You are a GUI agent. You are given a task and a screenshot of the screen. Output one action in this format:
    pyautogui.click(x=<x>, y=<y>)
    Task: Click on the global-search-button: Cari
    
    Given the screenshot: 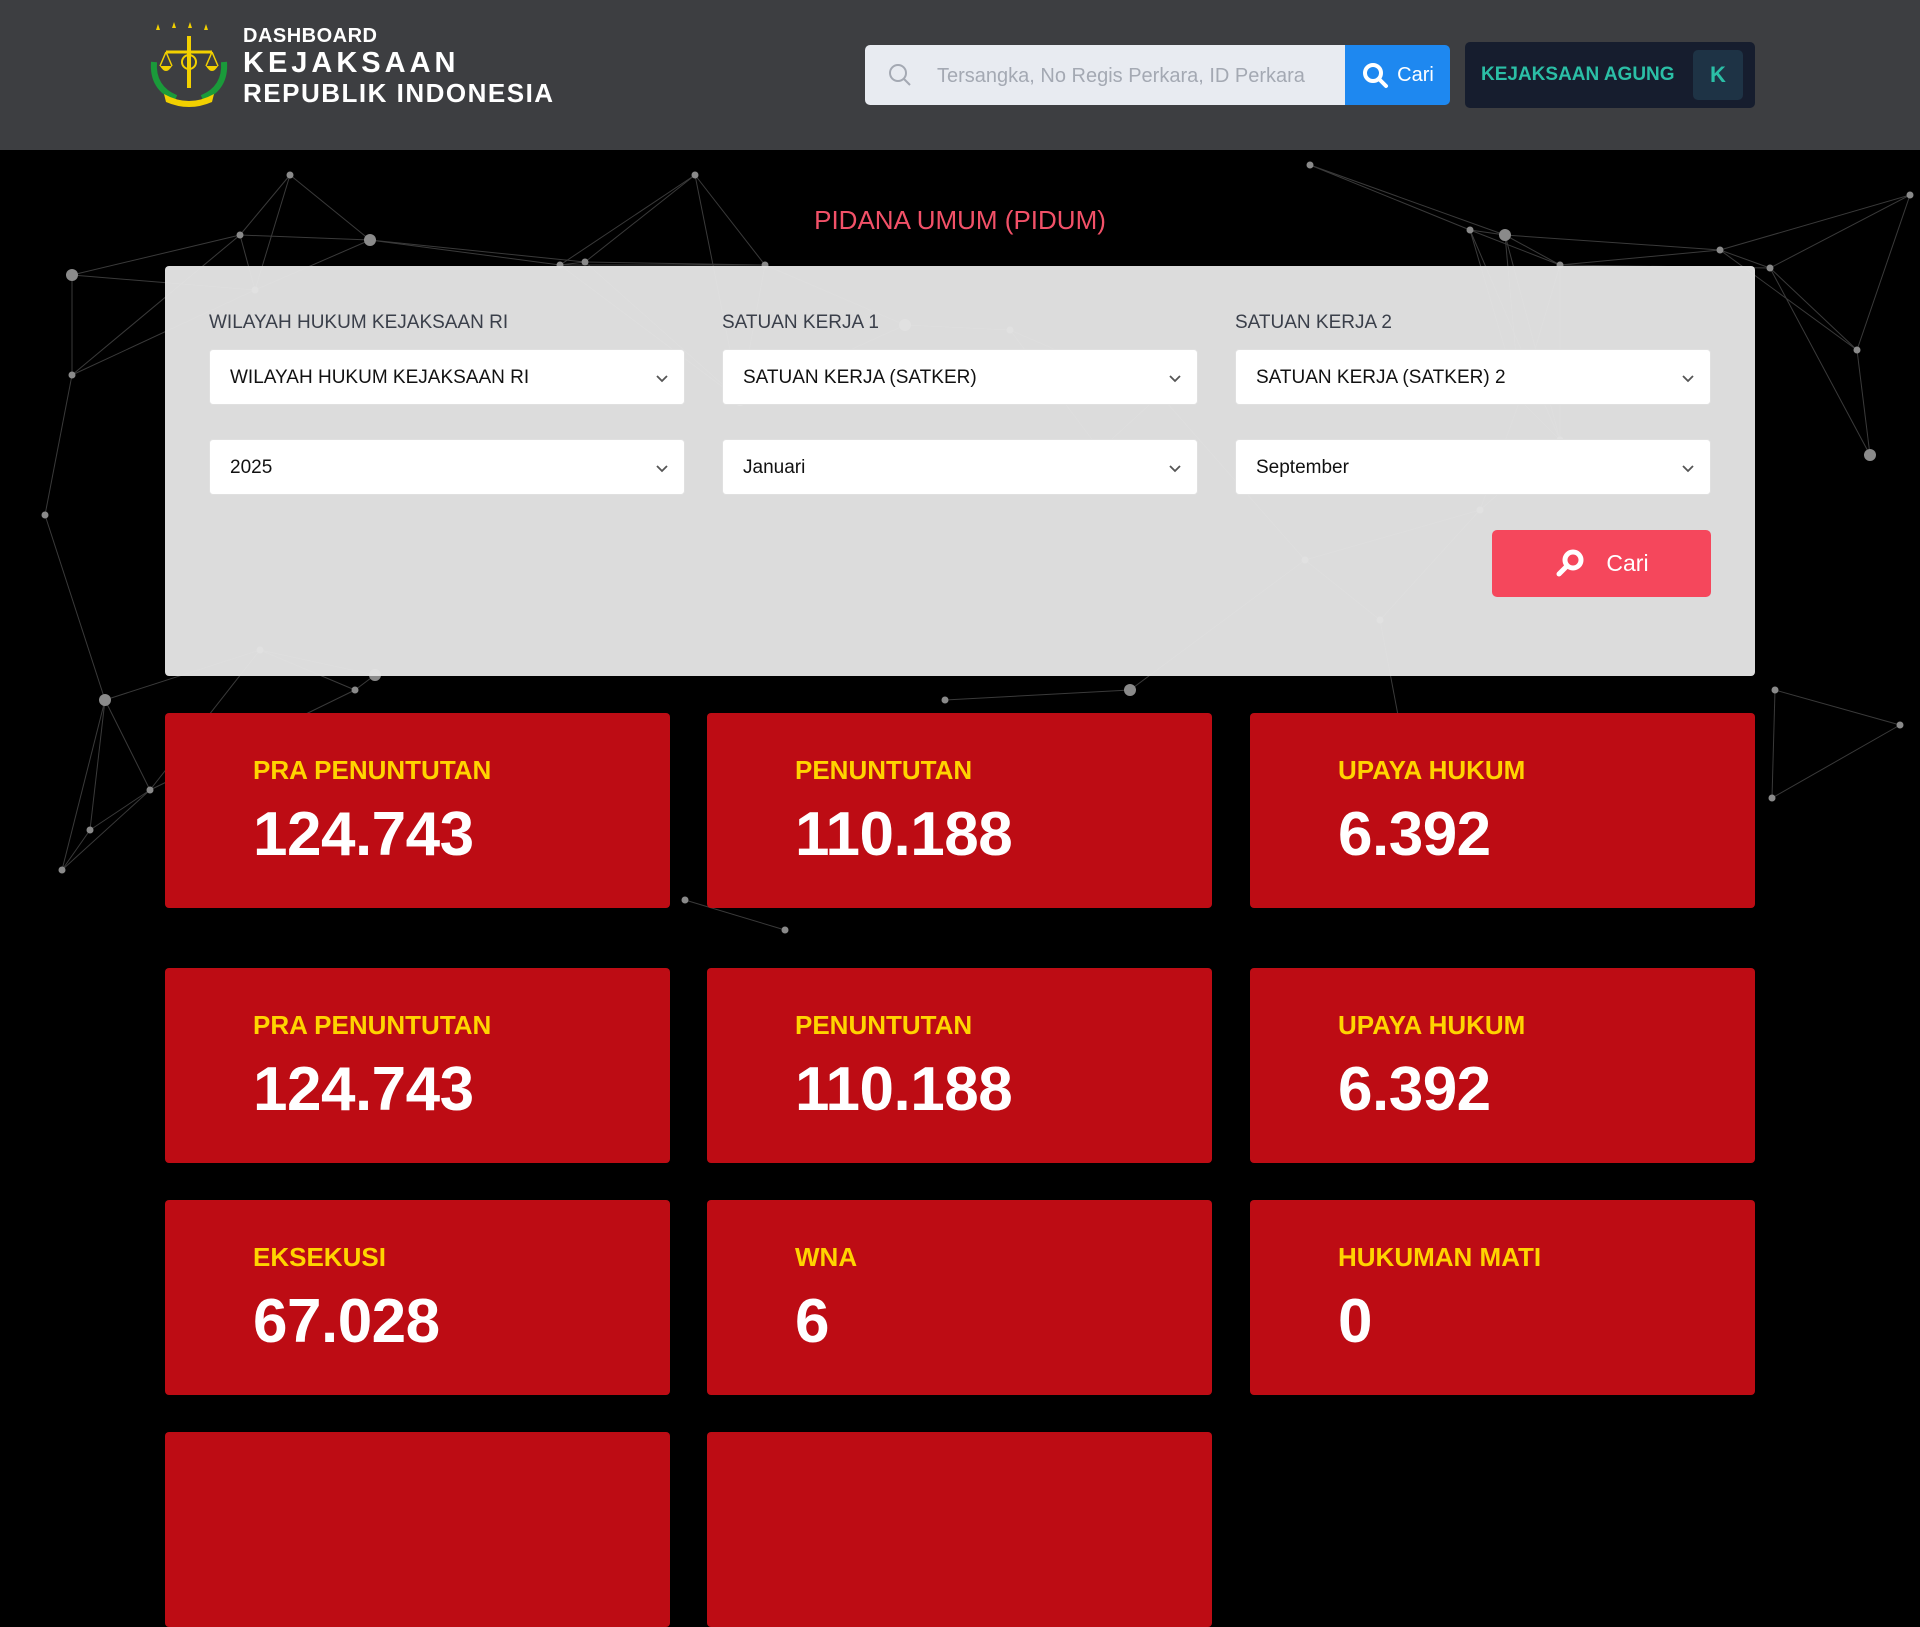 What is the action you would take?
    pyautogui.click(x=1397, y=75)
    